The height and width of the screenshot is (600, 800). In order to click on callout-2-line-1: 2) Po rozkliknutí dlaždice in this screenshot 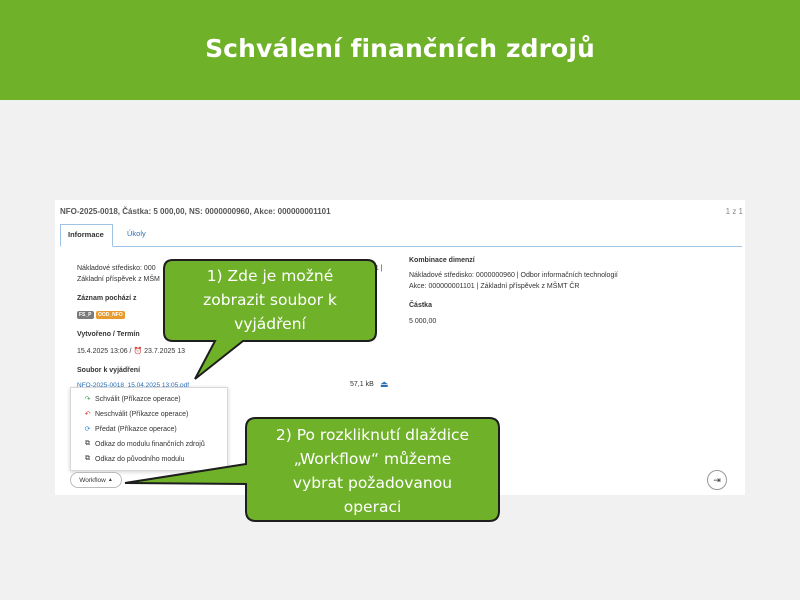, I will do `click(372, 435)`.